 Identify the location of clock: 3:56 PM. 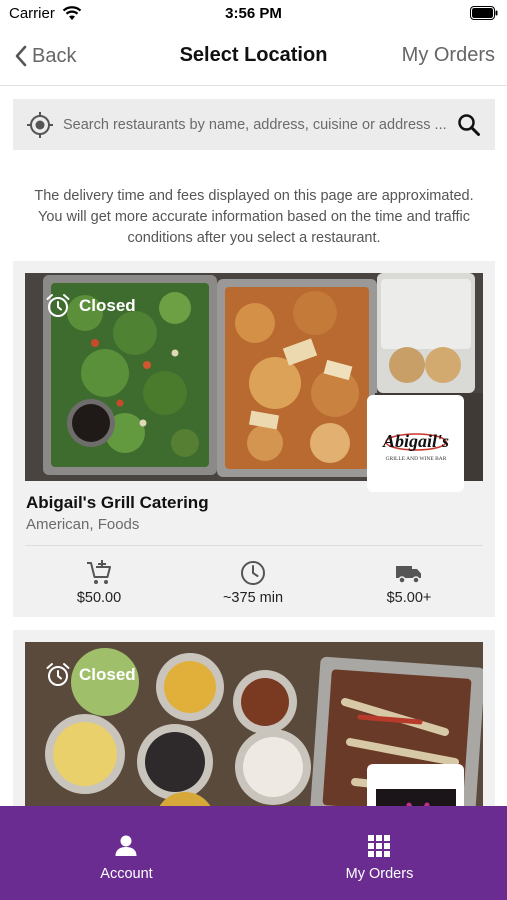
(253, 13).